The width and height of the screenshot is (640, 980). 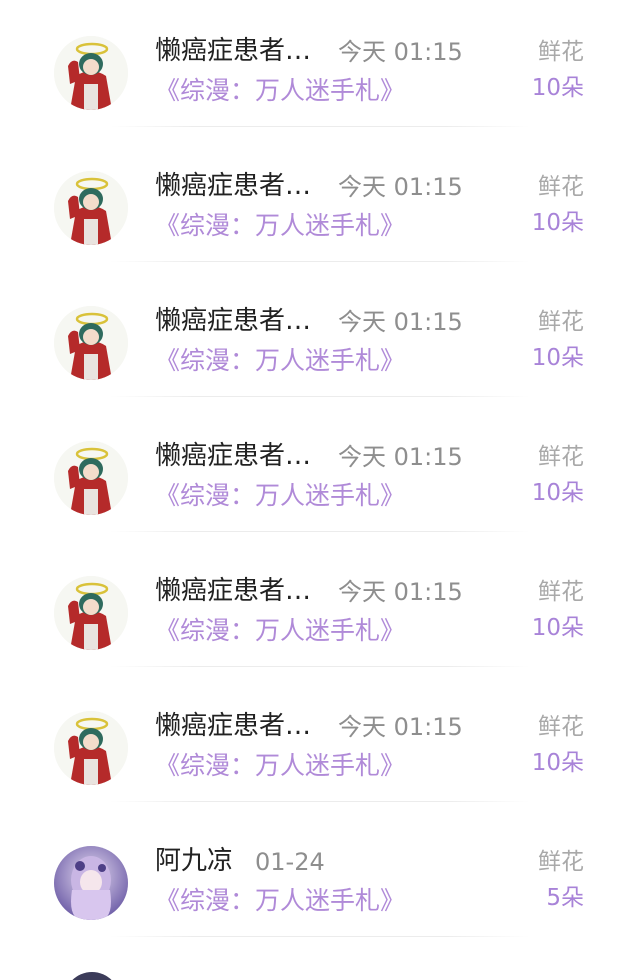 What do you see at coordinates (194, 861) in the screenshot?
I see `user-name: 阿九凉` at bounding box center [194, 861].